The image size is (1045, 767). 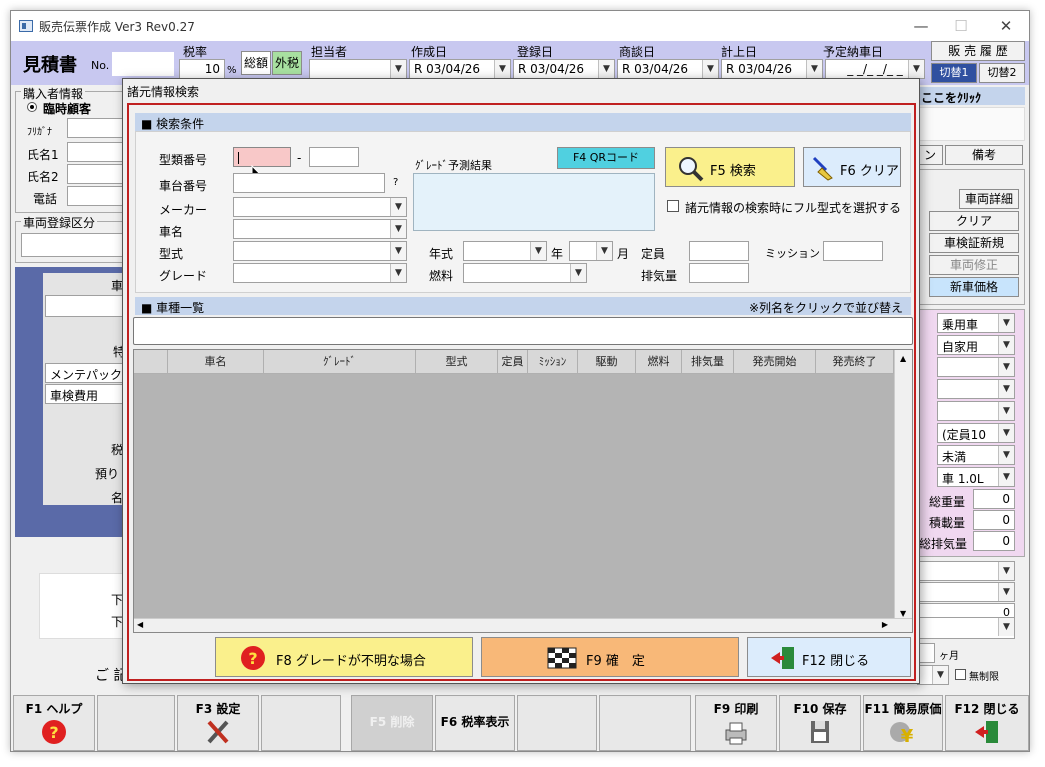 I want to click on f2-empty-button, so click(x=136, y=723).